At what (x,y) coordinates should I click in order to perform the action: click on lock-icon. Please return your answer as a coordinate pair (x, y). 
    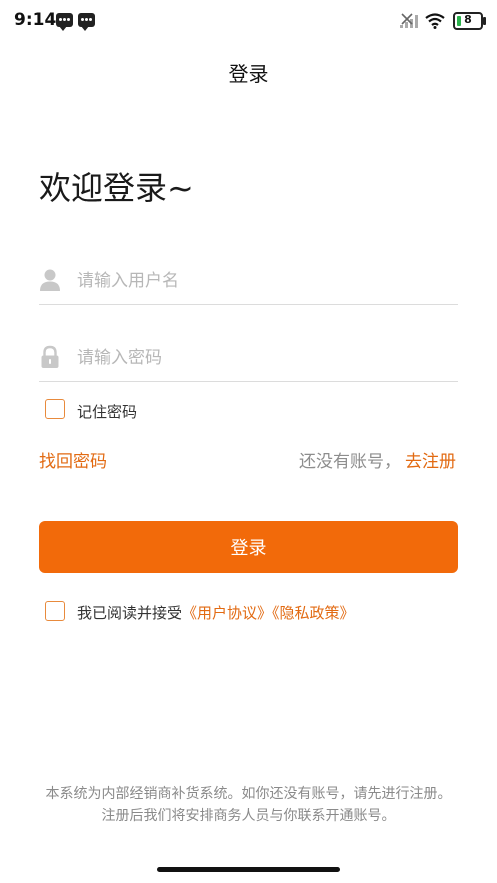
    Looking at the image, I should click on (50, 356).